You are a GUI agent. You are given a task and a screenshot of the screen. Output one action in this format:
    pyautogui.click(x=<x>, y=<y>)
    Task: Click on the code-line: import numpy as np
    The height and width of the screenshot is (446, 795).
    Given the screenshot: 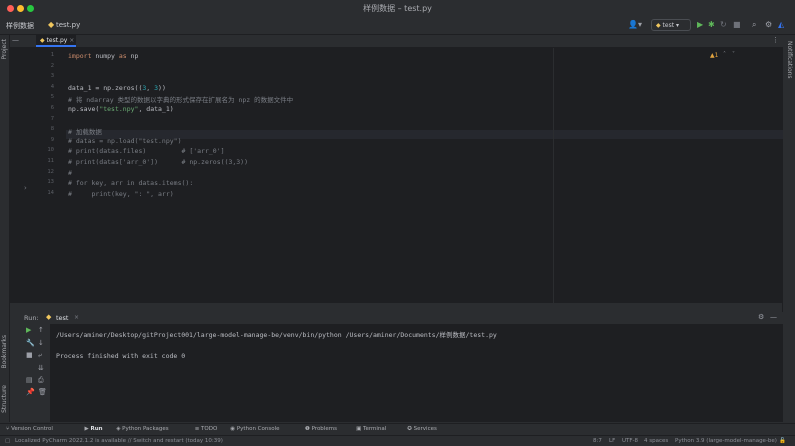 What is the action you would take?
    pyautogui.click(x=103, y=56)
    